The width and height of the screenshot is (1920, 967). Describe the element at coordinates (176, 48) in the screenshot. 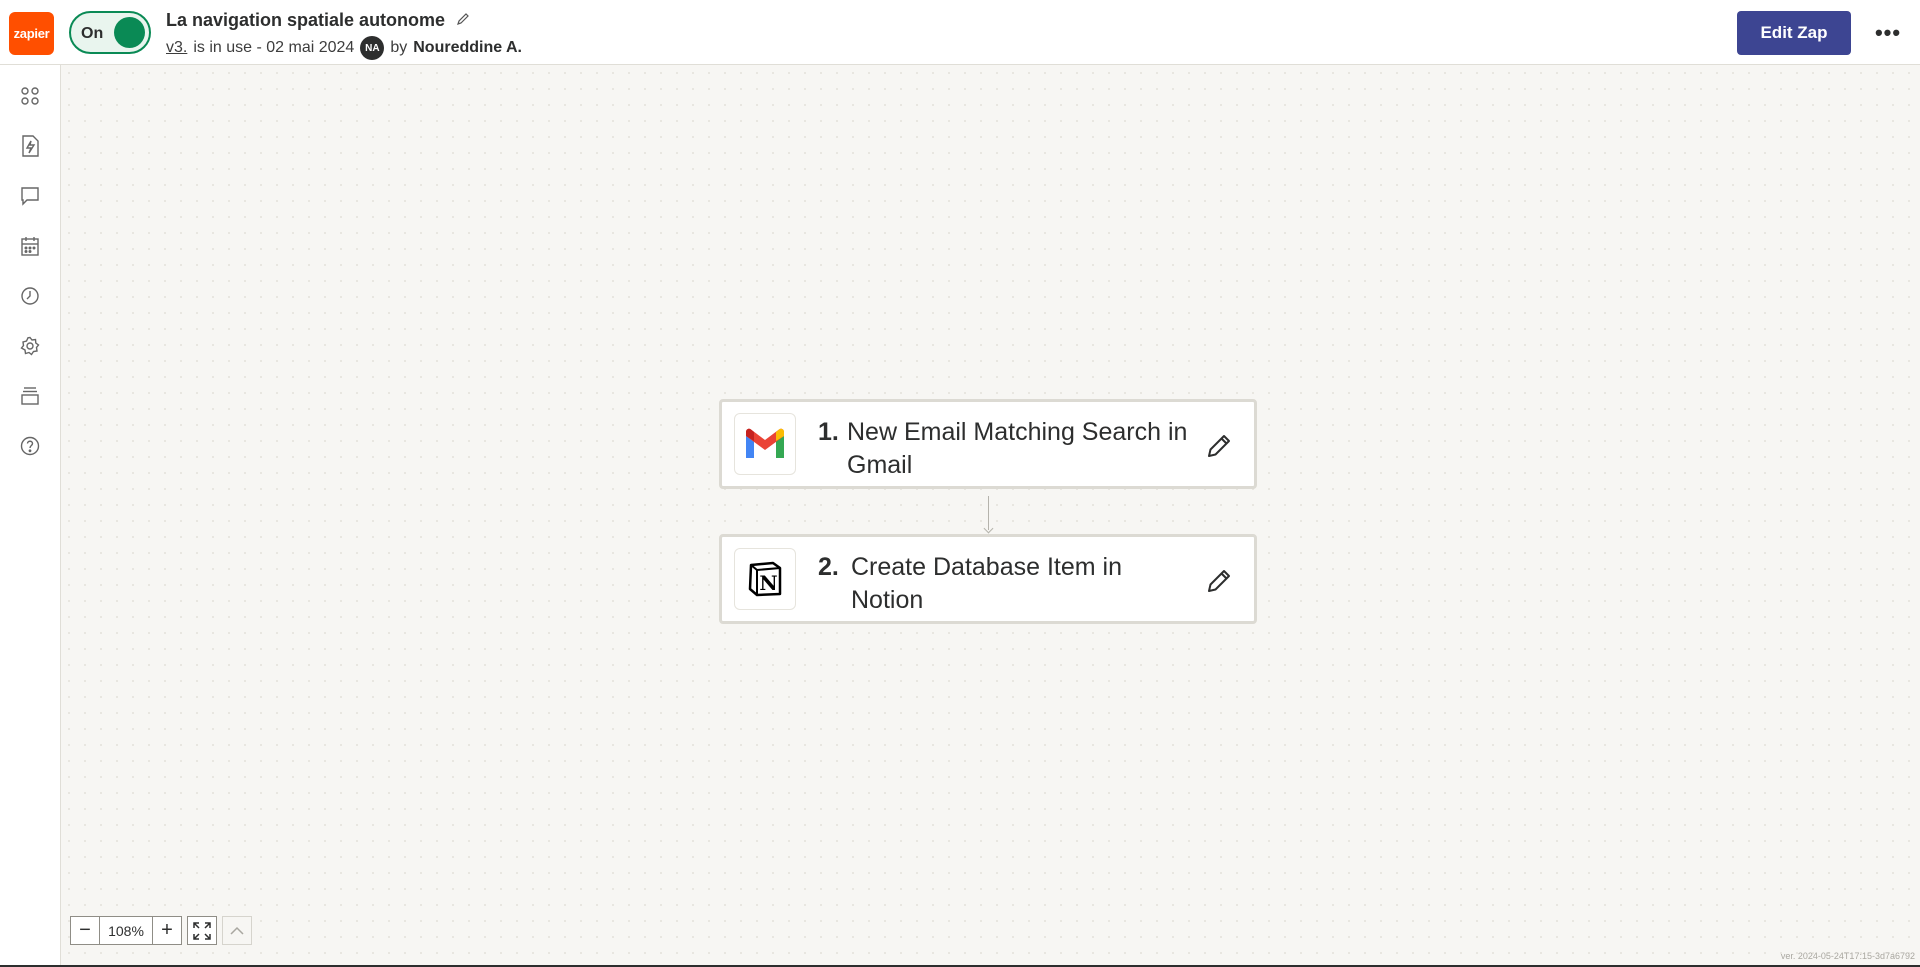

I see `version-link: v3.` at that location.